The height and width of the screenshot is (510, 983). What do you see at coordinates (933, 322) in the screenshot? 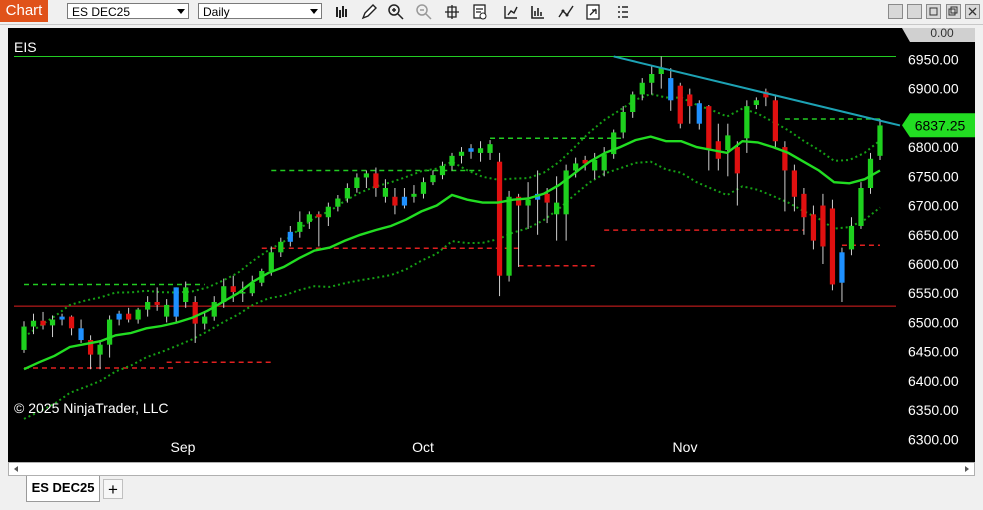
I see `price-tick-label: 6500.00` at bounding box center [933, 322].